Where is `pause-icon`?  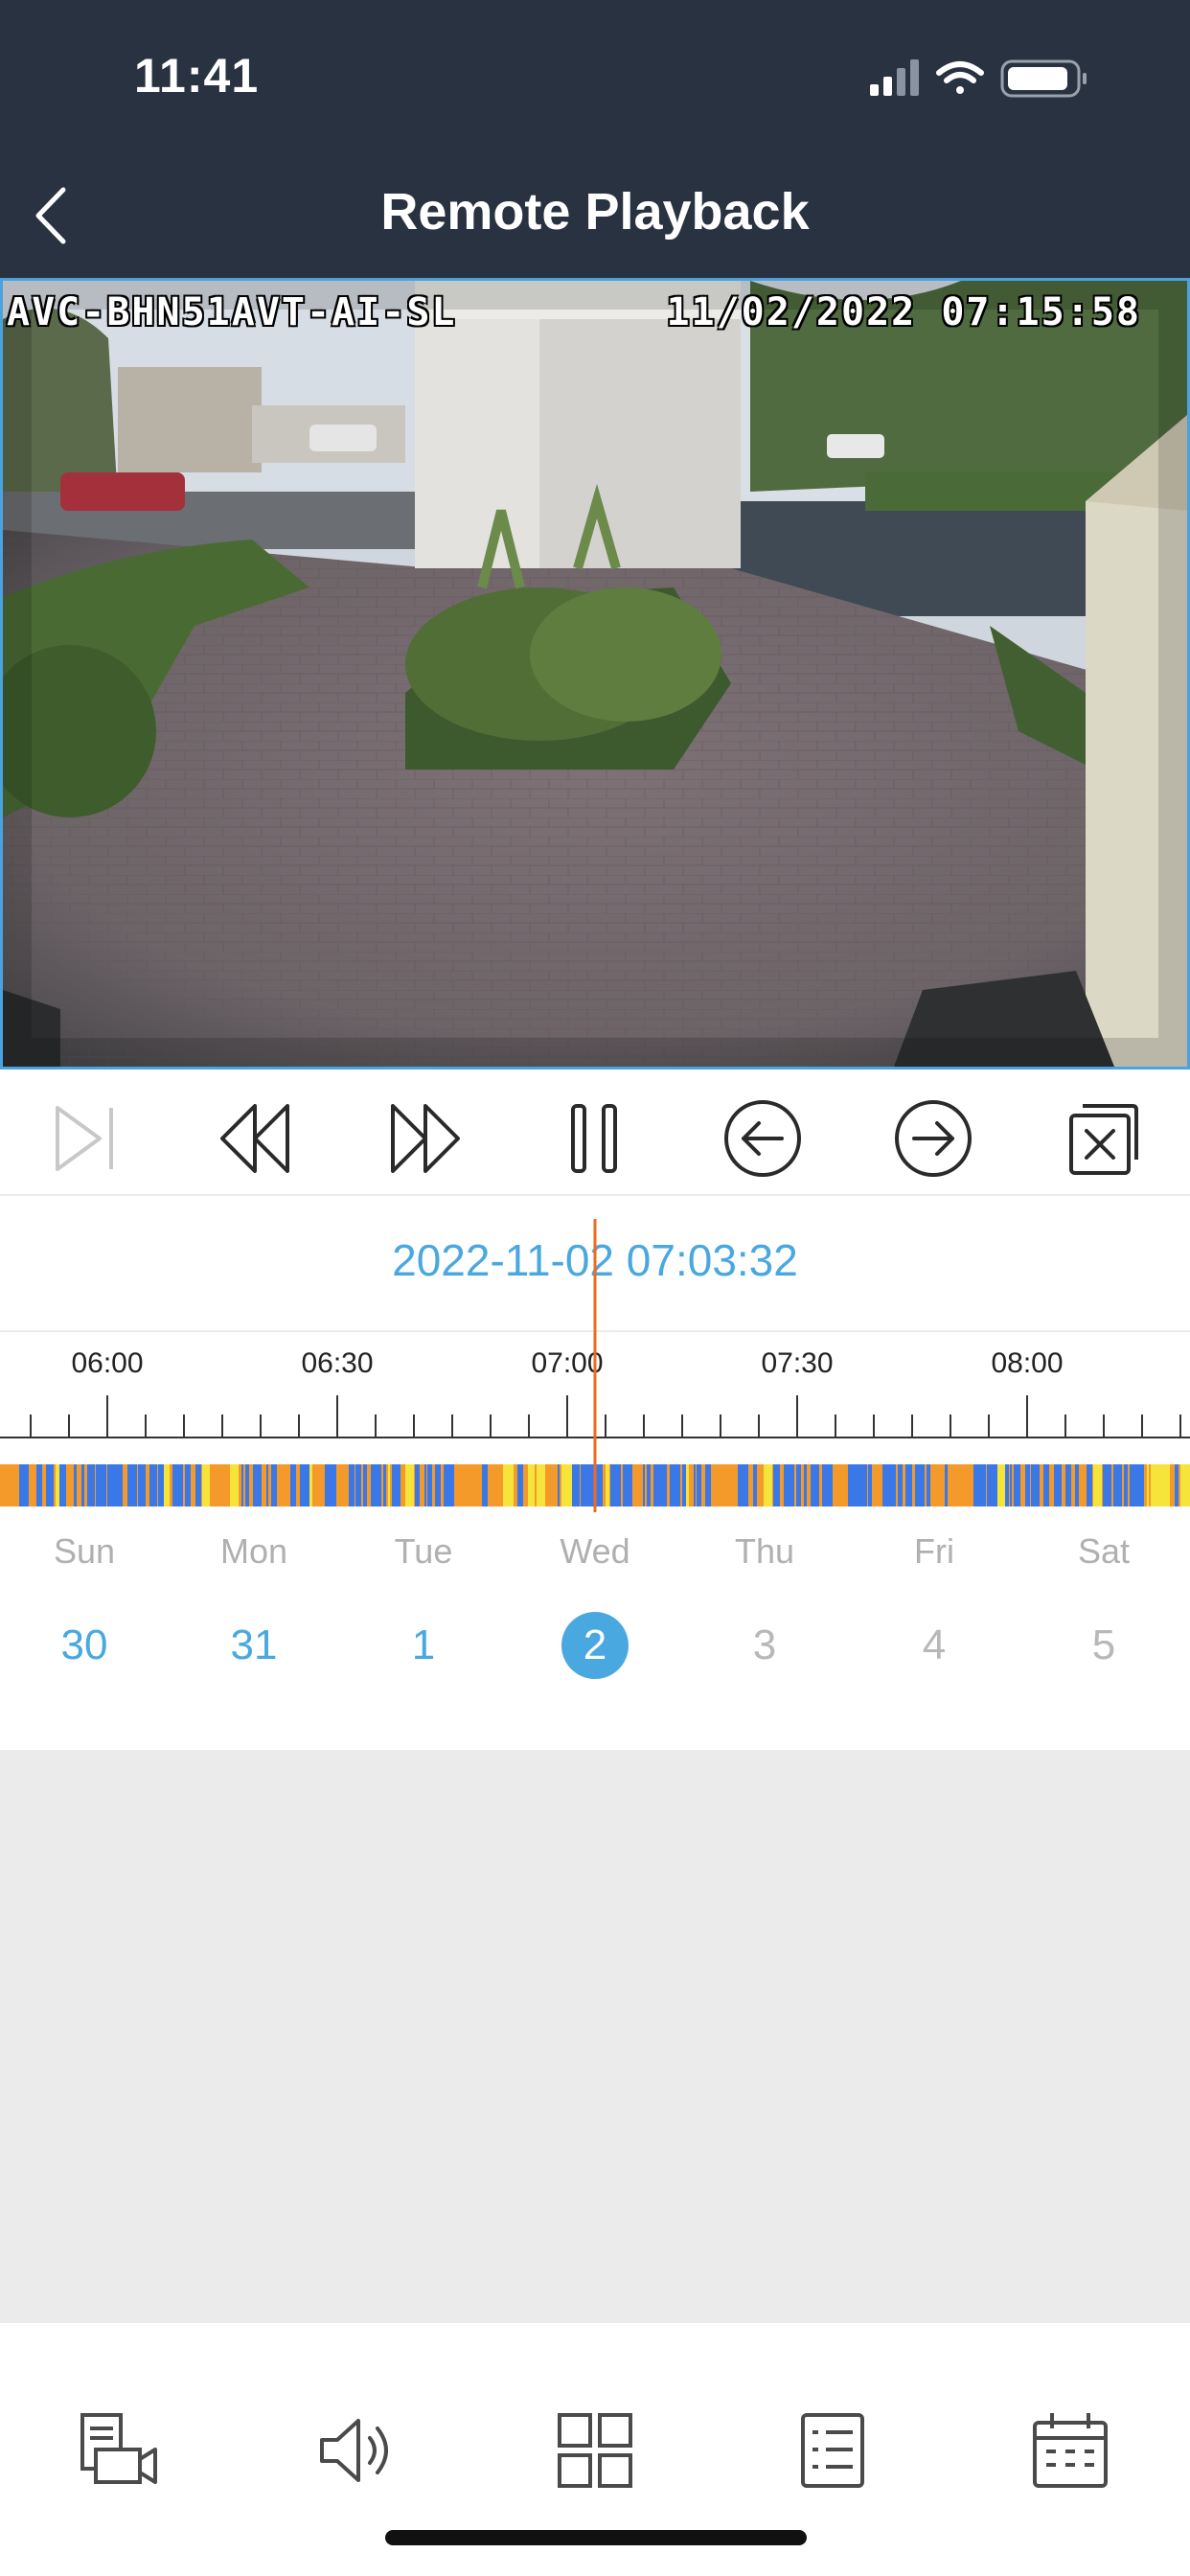 pause-icon is located at coordinates (594, 1138).